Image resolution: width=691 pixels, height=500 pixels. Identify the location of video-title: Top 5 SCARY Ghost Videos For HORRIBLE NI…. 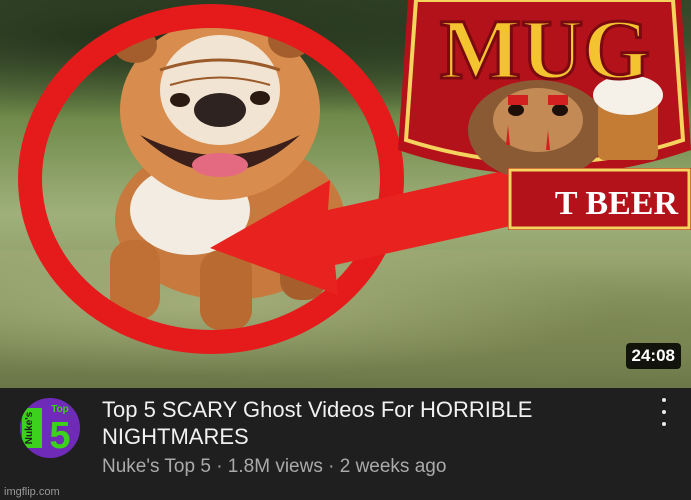
(362, 423).